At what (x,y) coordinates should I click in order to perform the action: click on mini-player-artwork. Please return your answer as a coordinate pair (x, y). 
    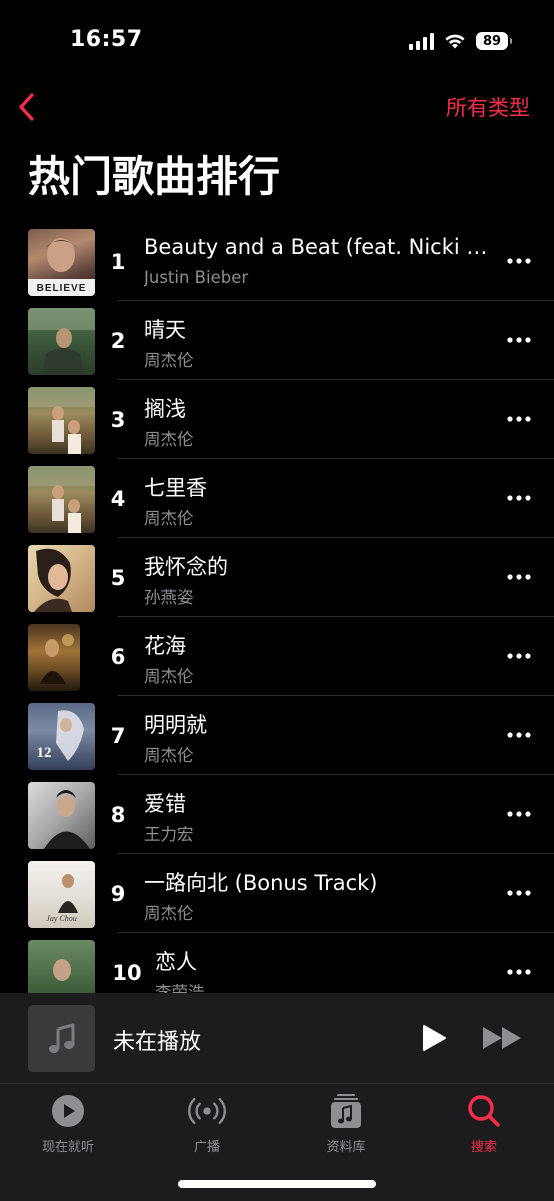
    Looking at the image, I should click on (61, 1038).